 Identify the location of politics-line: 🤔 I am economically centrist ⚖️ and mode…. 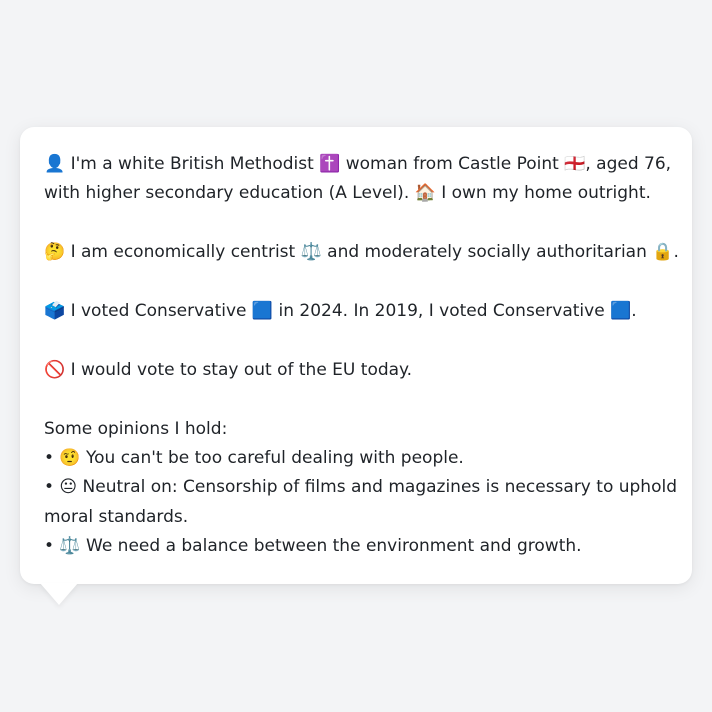
(361, 252).